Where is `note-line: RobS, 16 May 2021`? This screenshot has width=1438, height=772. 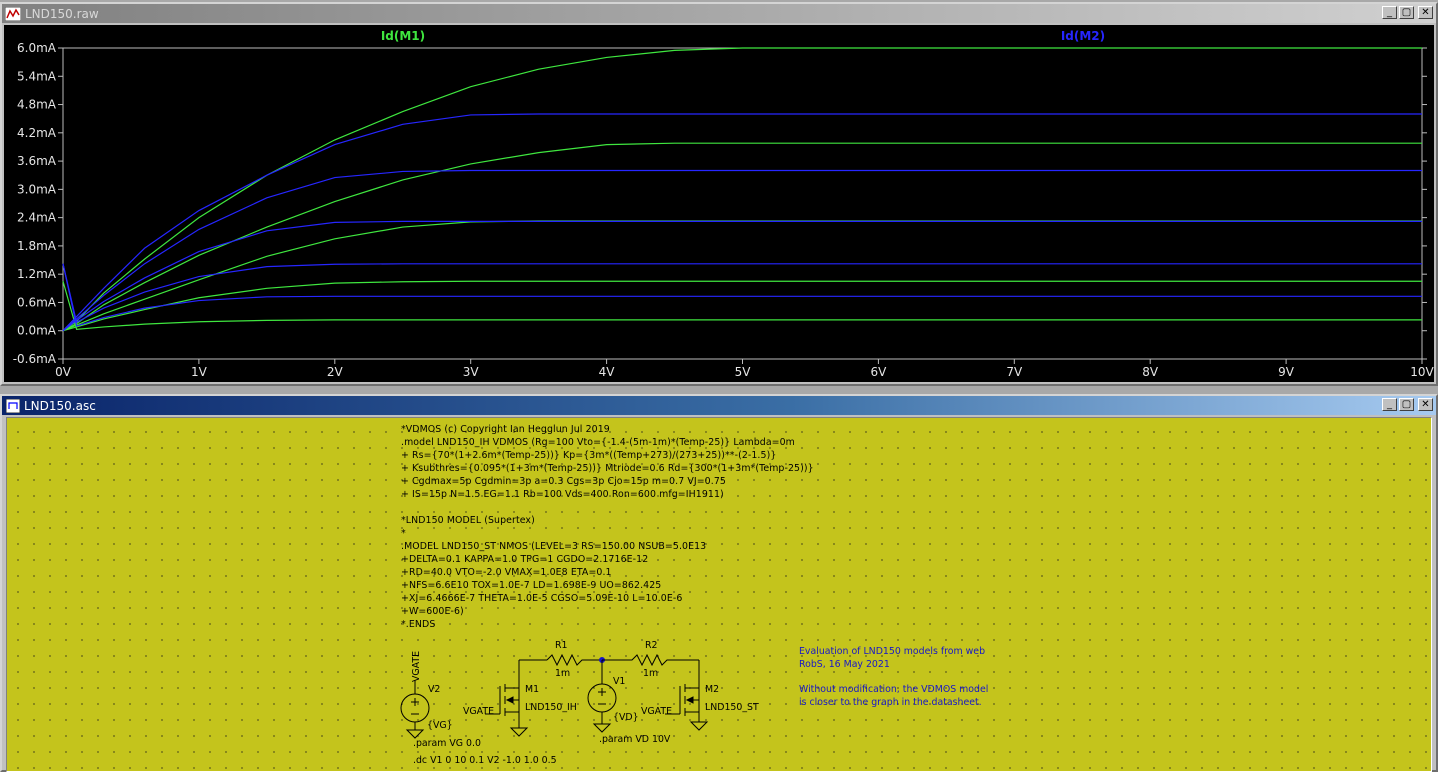 note-line: RobS, 16 May 2021 is located at coordinates (844, 664).